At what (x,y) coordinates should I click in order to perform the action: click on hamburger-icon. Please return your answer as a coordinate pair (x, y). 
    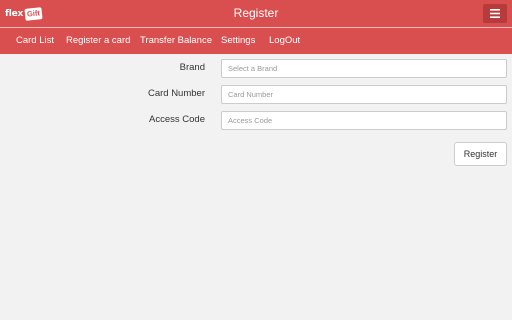
    Looking at the image, I should click on (495, 13).